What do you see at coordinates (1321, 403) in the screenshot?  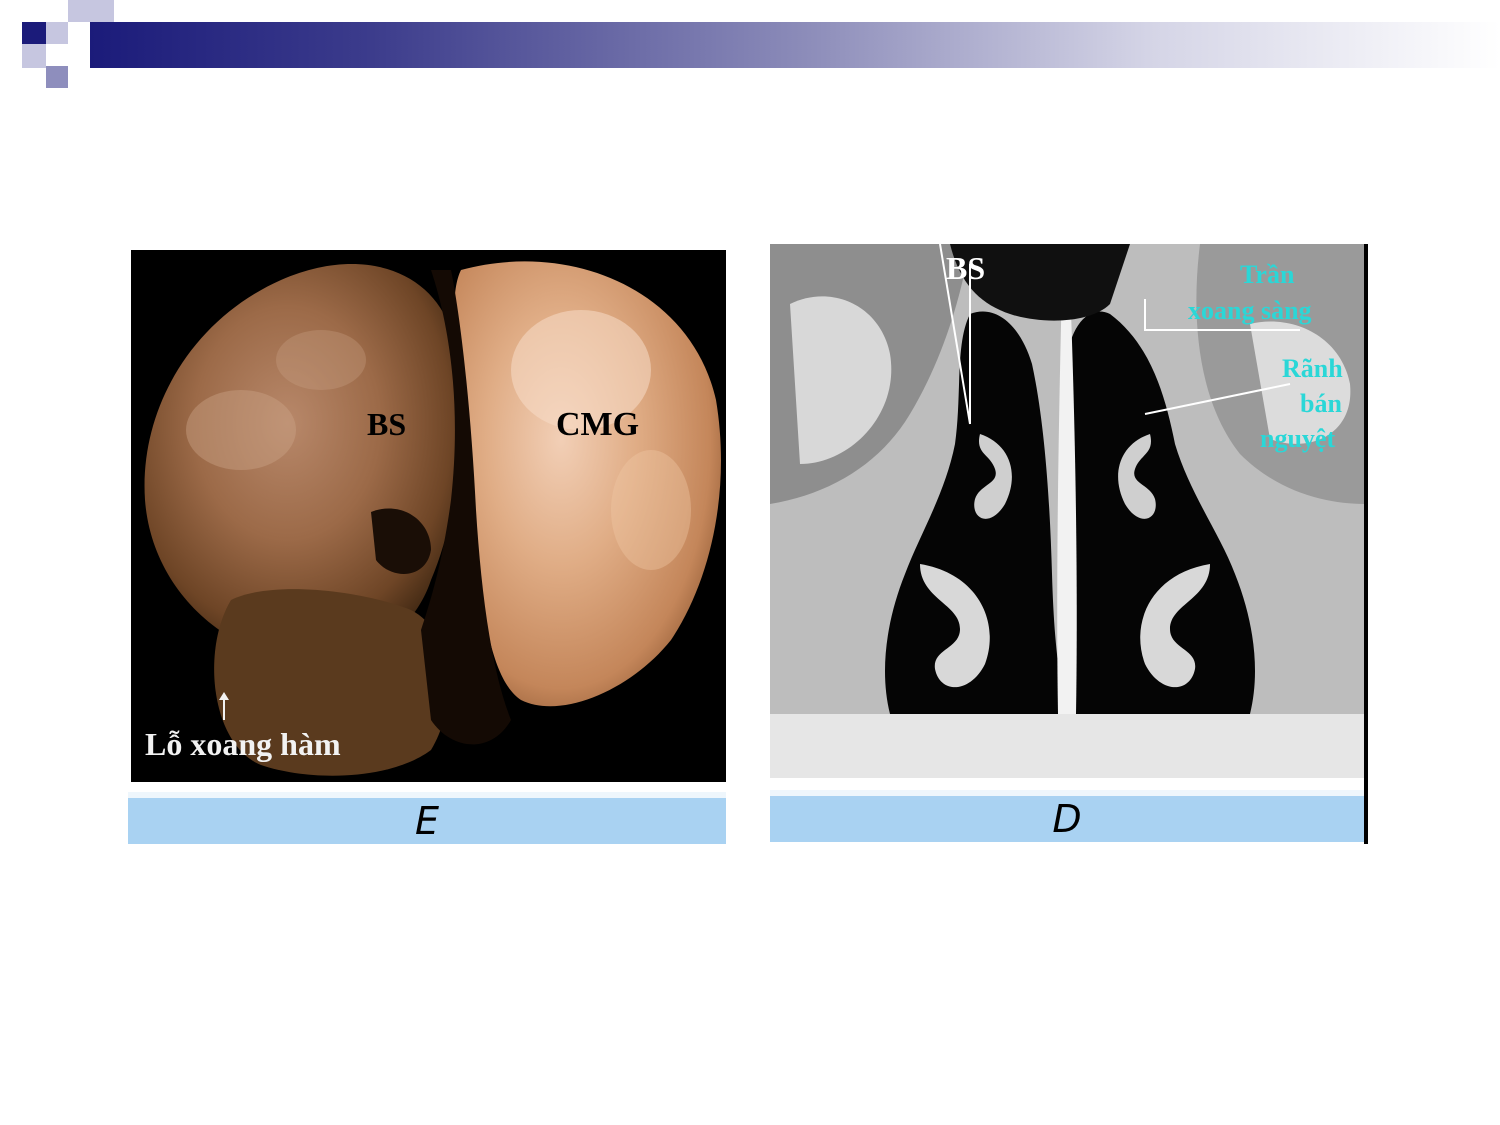 I see `label-ban: bán` at bounding box center [1321, 403].